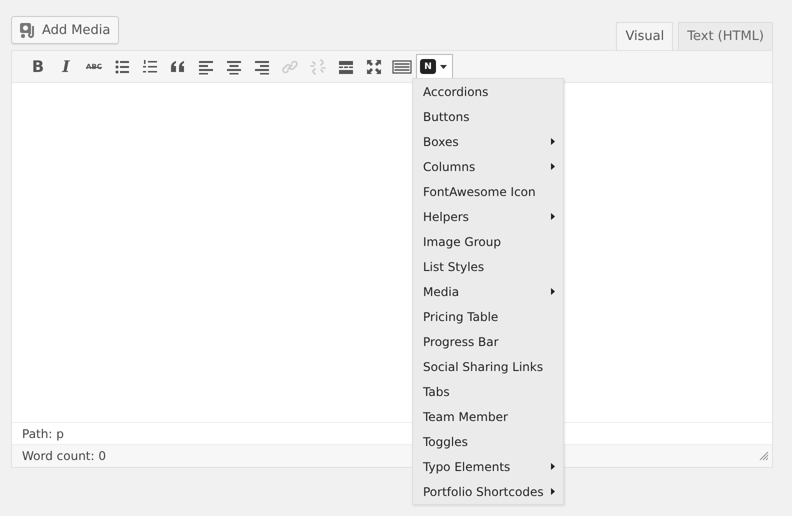 Image resolution: width=792 pixels, height=516 pixels. Describe the element at coordinates (66, 67) in the screenshot. I see `italic-button: I` at that location.